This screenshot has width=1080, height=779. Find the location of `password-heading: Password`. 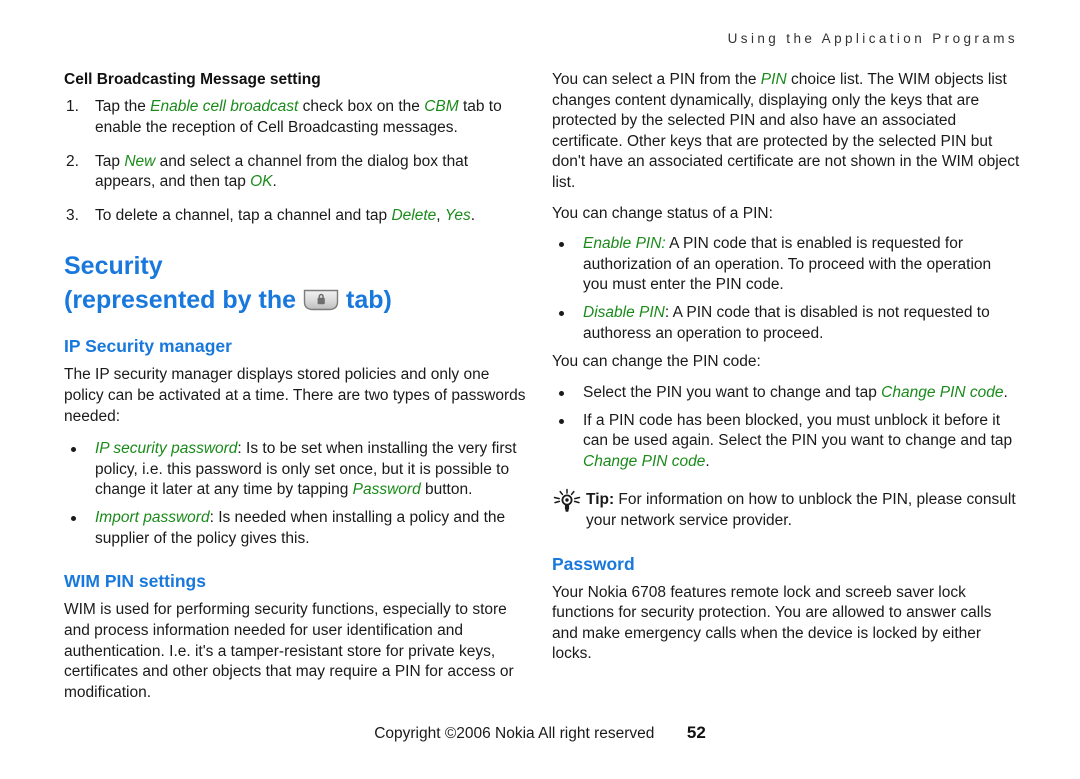

password-heading: Password is located at coordinates (593, 563).